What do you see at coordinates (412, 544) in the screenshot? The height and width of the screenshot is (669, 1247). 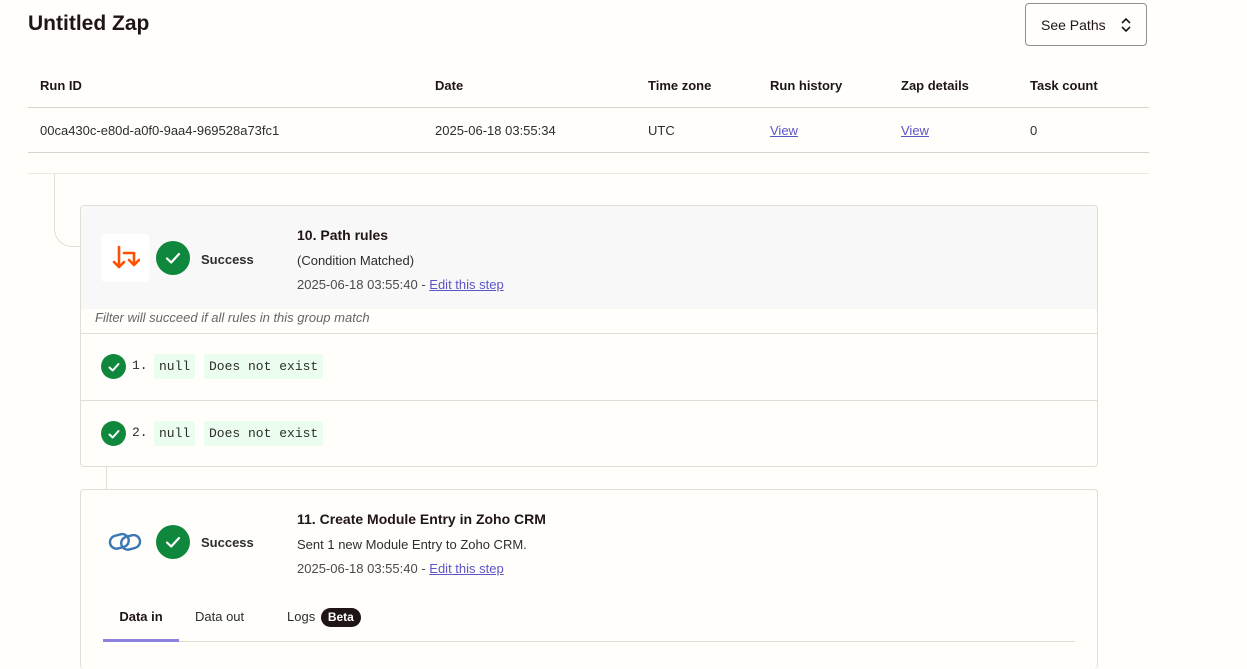 I see `step-subtitle: Sent 1 new Module Entry to Zoho CRM.` at bounding box center [412, 544].